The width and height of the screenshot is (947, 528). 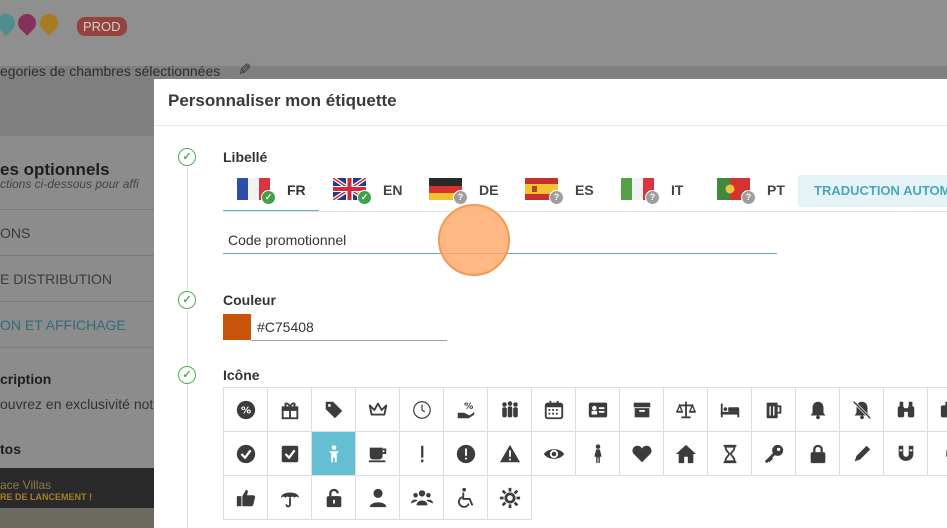 I want to click on exclamation-icon, so click(x=421, y=453).